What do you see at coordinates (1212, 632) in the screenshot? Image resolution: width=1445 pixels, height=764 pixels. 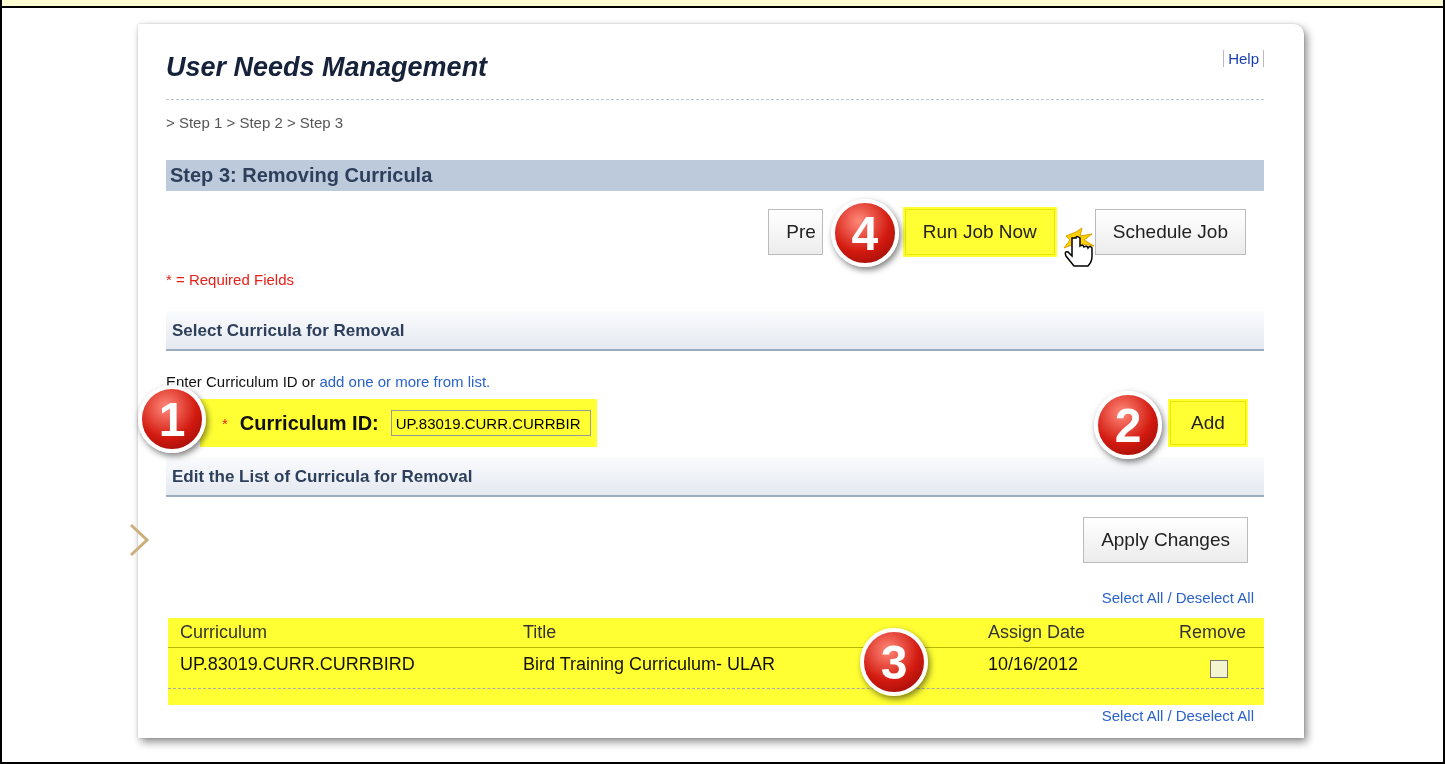 I see `column-header: Remove` at bounding box center [1212, 632].